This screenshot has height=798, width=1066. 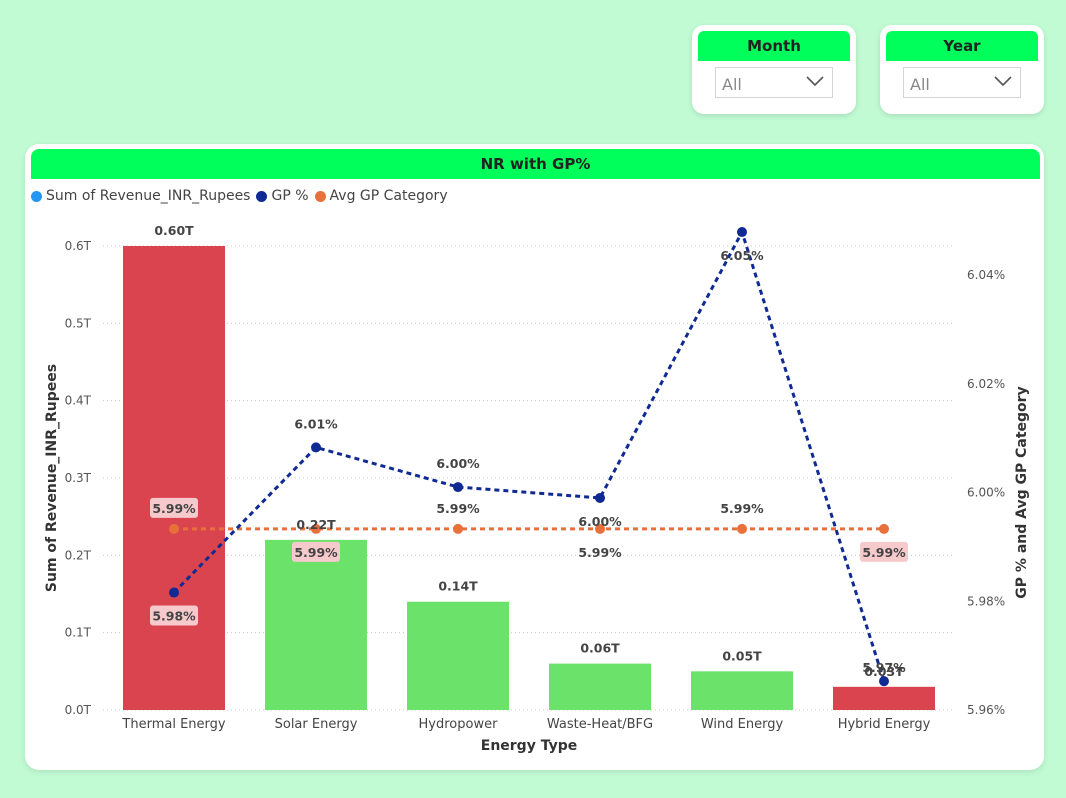 I want to click on x-tick-label: Solar Energy, so click(x=316, y=724).